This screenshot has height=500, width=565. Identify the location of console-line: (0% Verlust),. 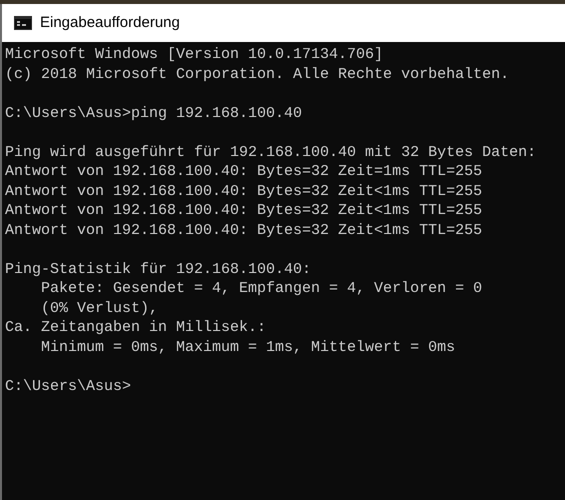
(100, 308).